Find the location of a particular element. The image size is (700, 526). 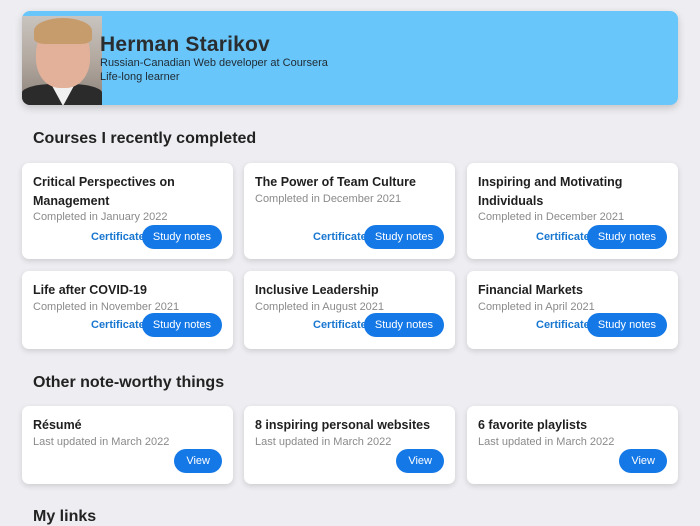

other-item-title: 6 favorite playlists is located at coordinates (533, 425).